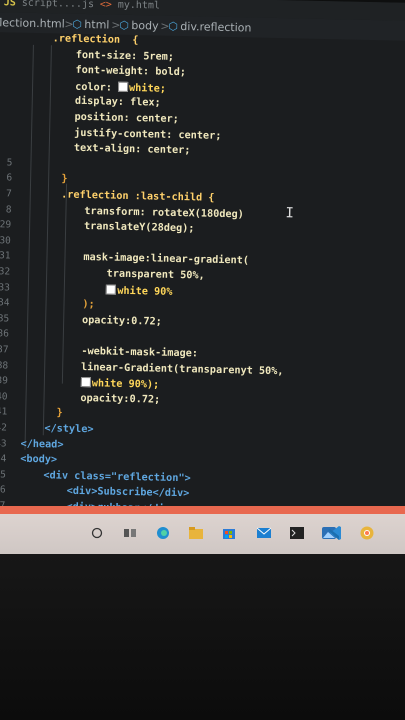 The width and height of the screenshot is (405, 720). I want to click on line-number: 7, so click(8, 194).